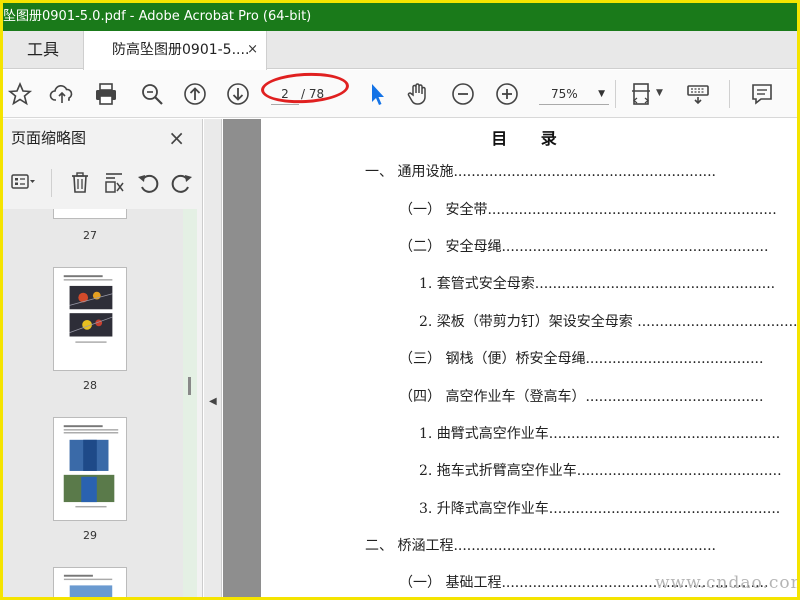  What do you see at coordinates (90, 235) in the screenshot?
I see `thumbnail-page-number: 27` at bounding box center [90, 235].